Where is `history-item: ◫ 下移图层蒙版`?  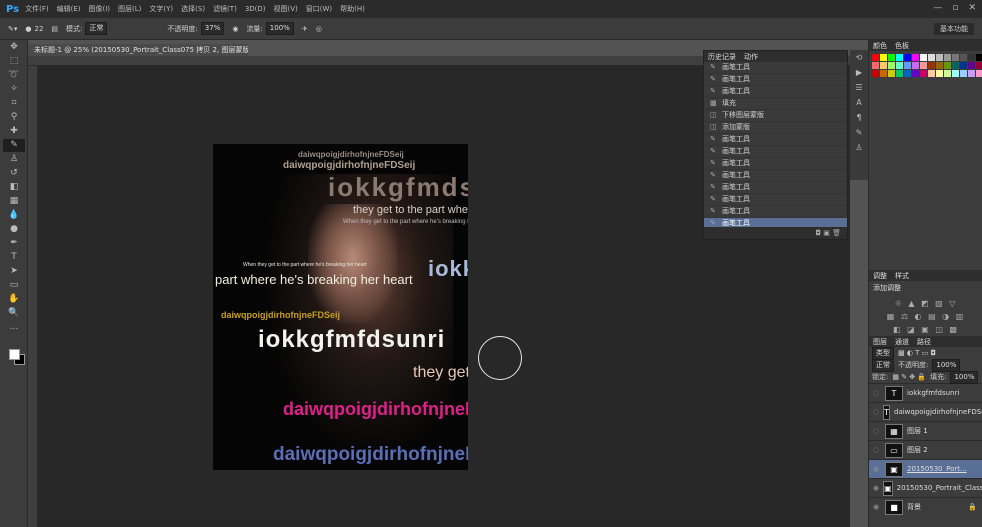
history-item: ◫ 下移图层蒙版 is located at coordinates (775, 116).